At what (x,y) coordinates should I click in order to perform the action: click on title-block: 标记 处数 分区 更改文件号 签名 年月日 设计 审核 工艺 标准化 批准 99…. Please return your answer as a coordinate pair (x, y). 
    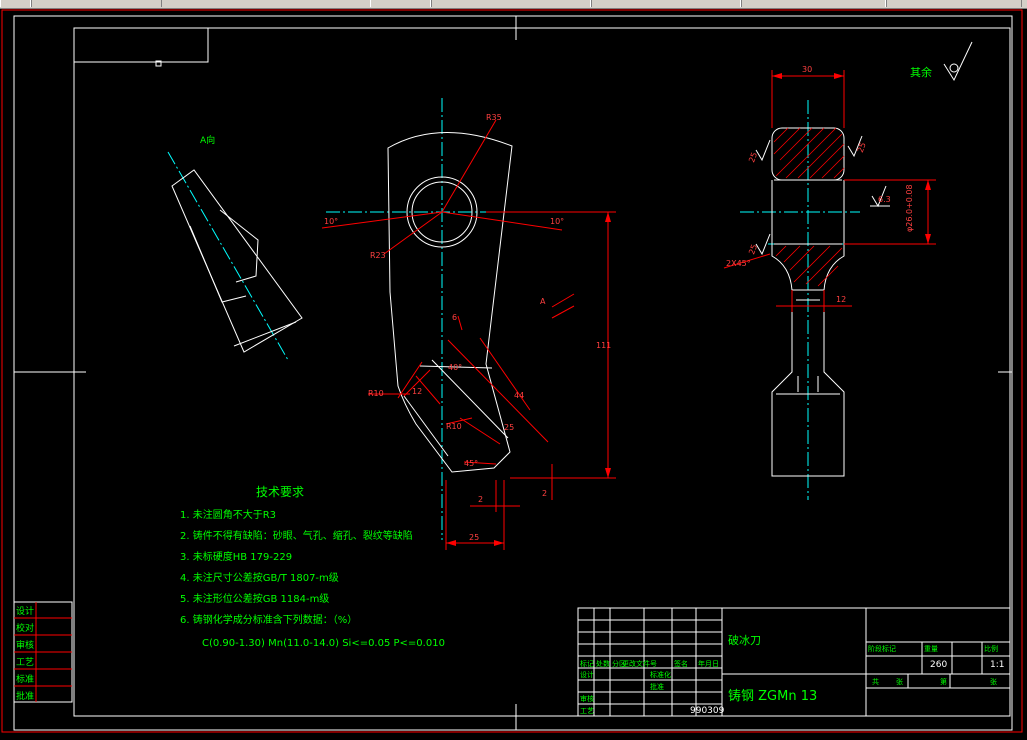
    Looking at the image, I should click on (794, 662).